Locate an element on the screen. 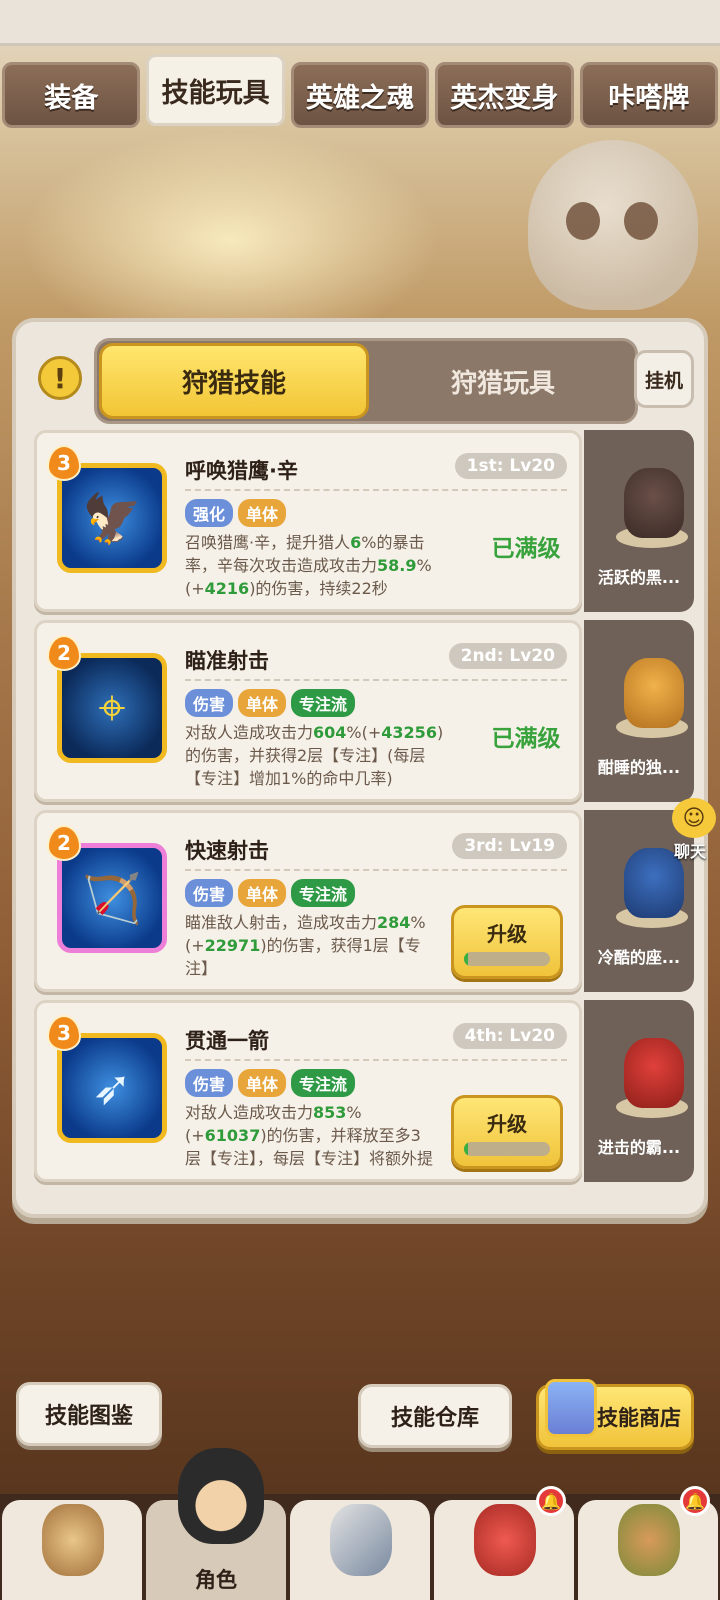 The image size is (720, 1600). sleeping-pet-icon is located at coordinates (654, 693).